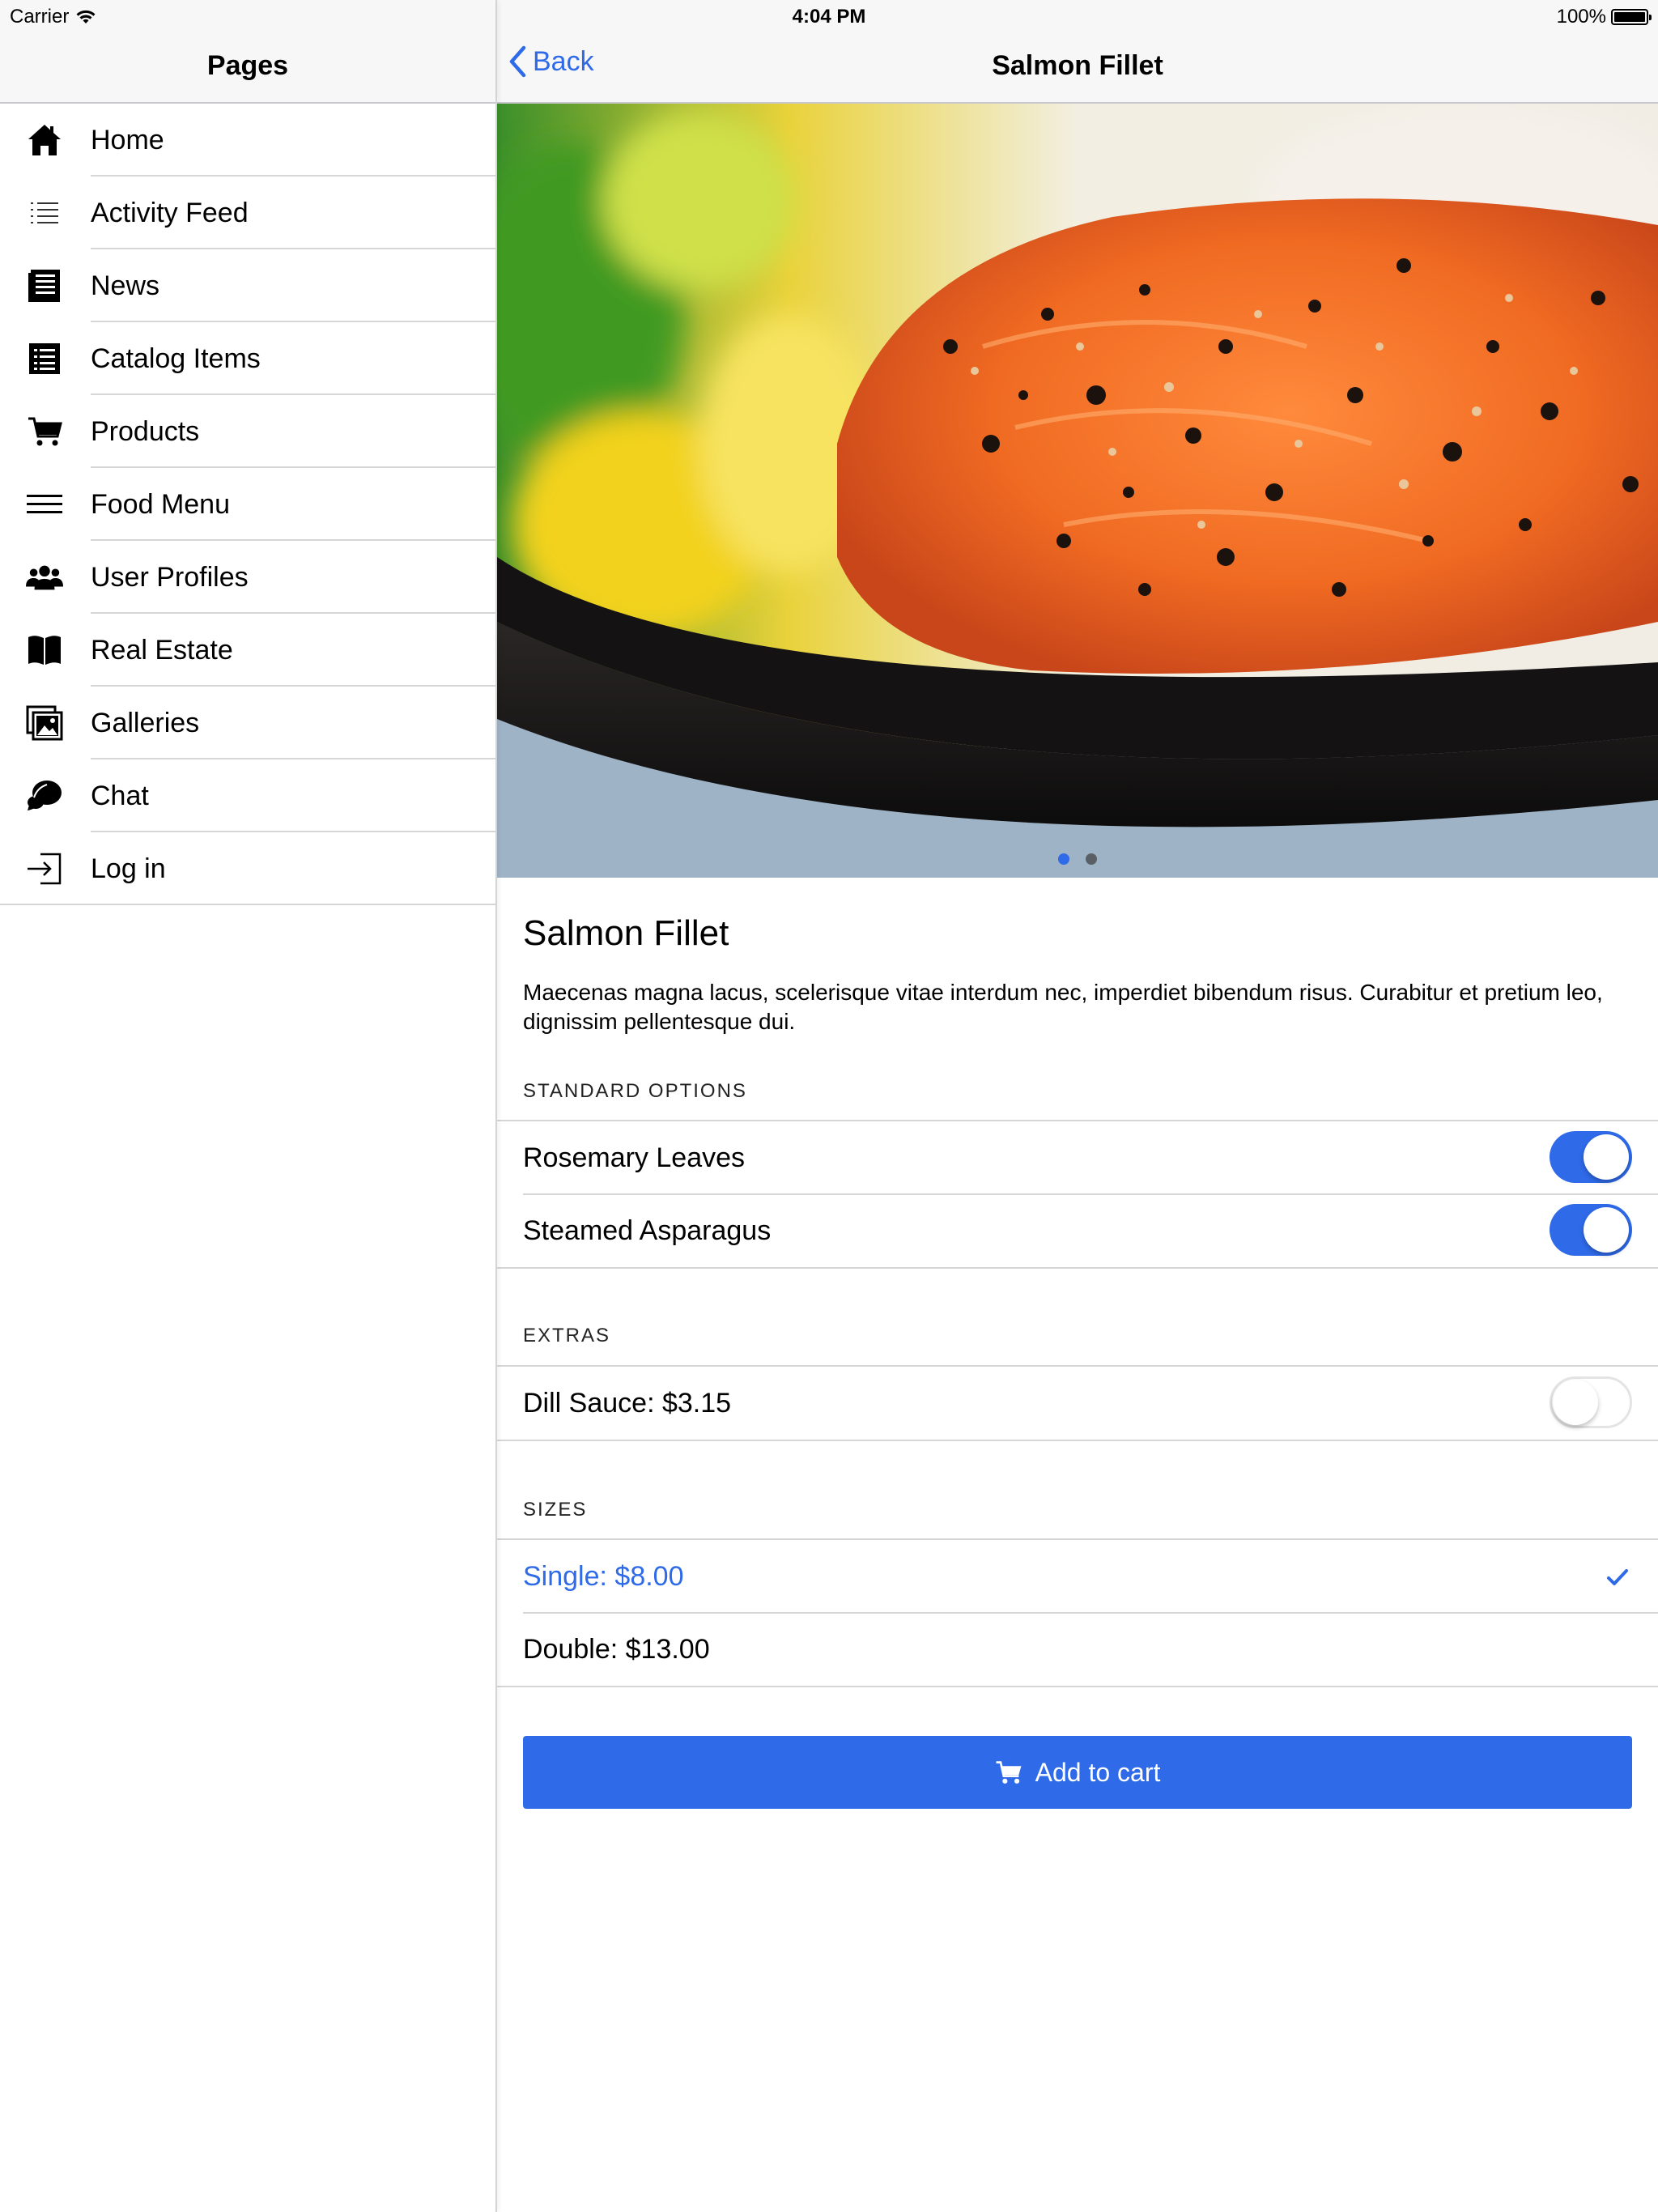 This screenshot has width=1658, height=2212. What do you see at coordinates (1077, 1157) in the screenshot?
I see `option-row-rosemary-leaves: Rosemary Leaves` at bounding box center [1077, 1157].